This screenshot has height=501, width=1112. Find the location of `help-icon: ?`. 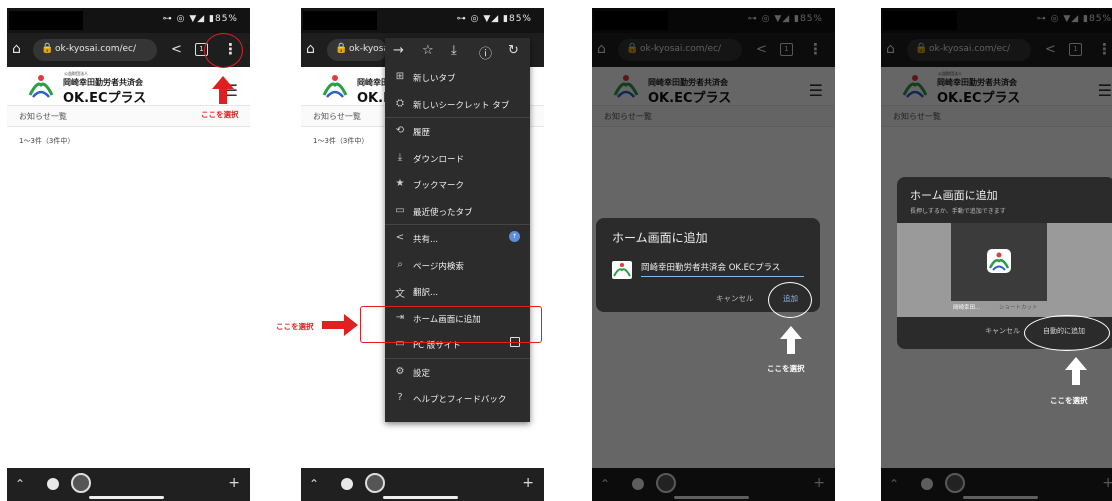

help-icon: ? is located at coordinates (400, 397).